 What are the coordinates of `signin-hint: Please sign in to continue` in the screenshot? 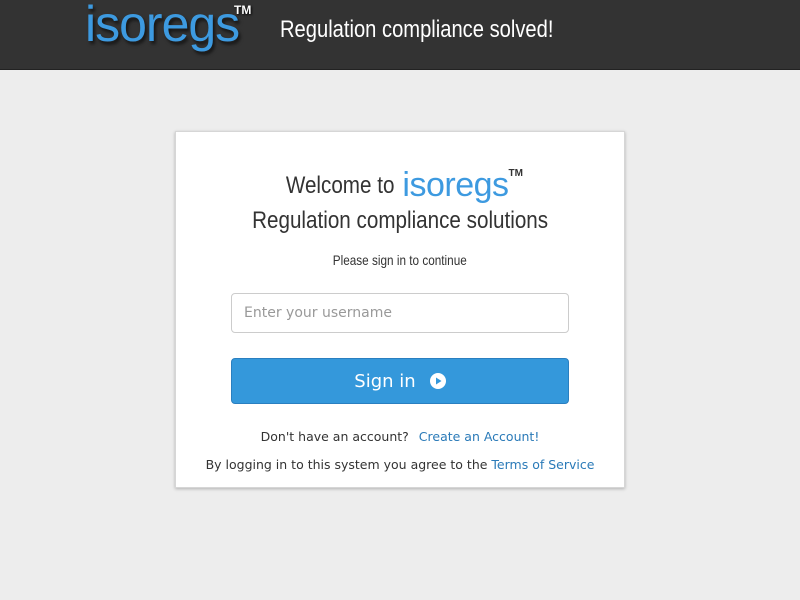 It's located at (400, 260).